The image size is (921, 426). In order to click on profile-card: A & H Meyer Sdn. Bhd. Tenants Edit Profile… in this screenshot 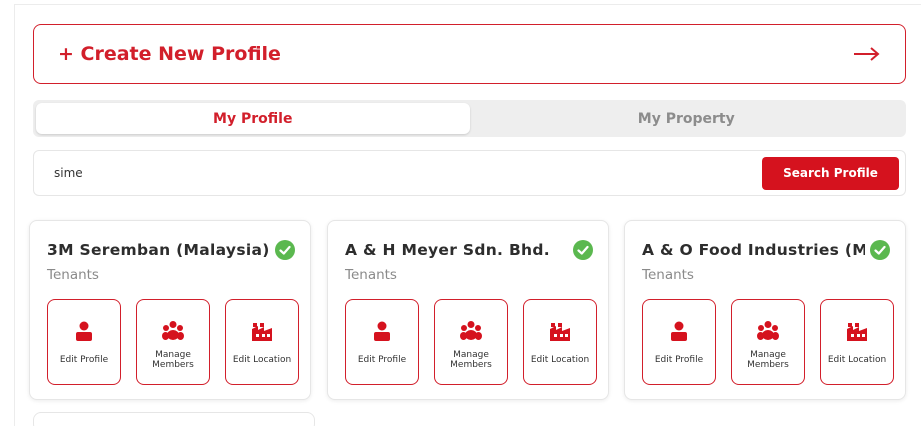, I will do `click(468, 310)`.